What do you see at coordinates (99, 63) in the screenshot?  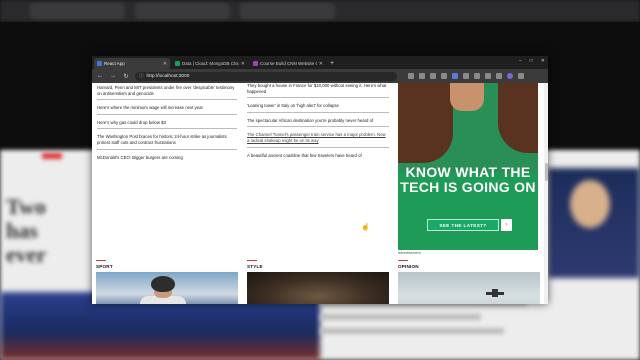 I see `react-favicon-icon` at bounding box center [99, 63].